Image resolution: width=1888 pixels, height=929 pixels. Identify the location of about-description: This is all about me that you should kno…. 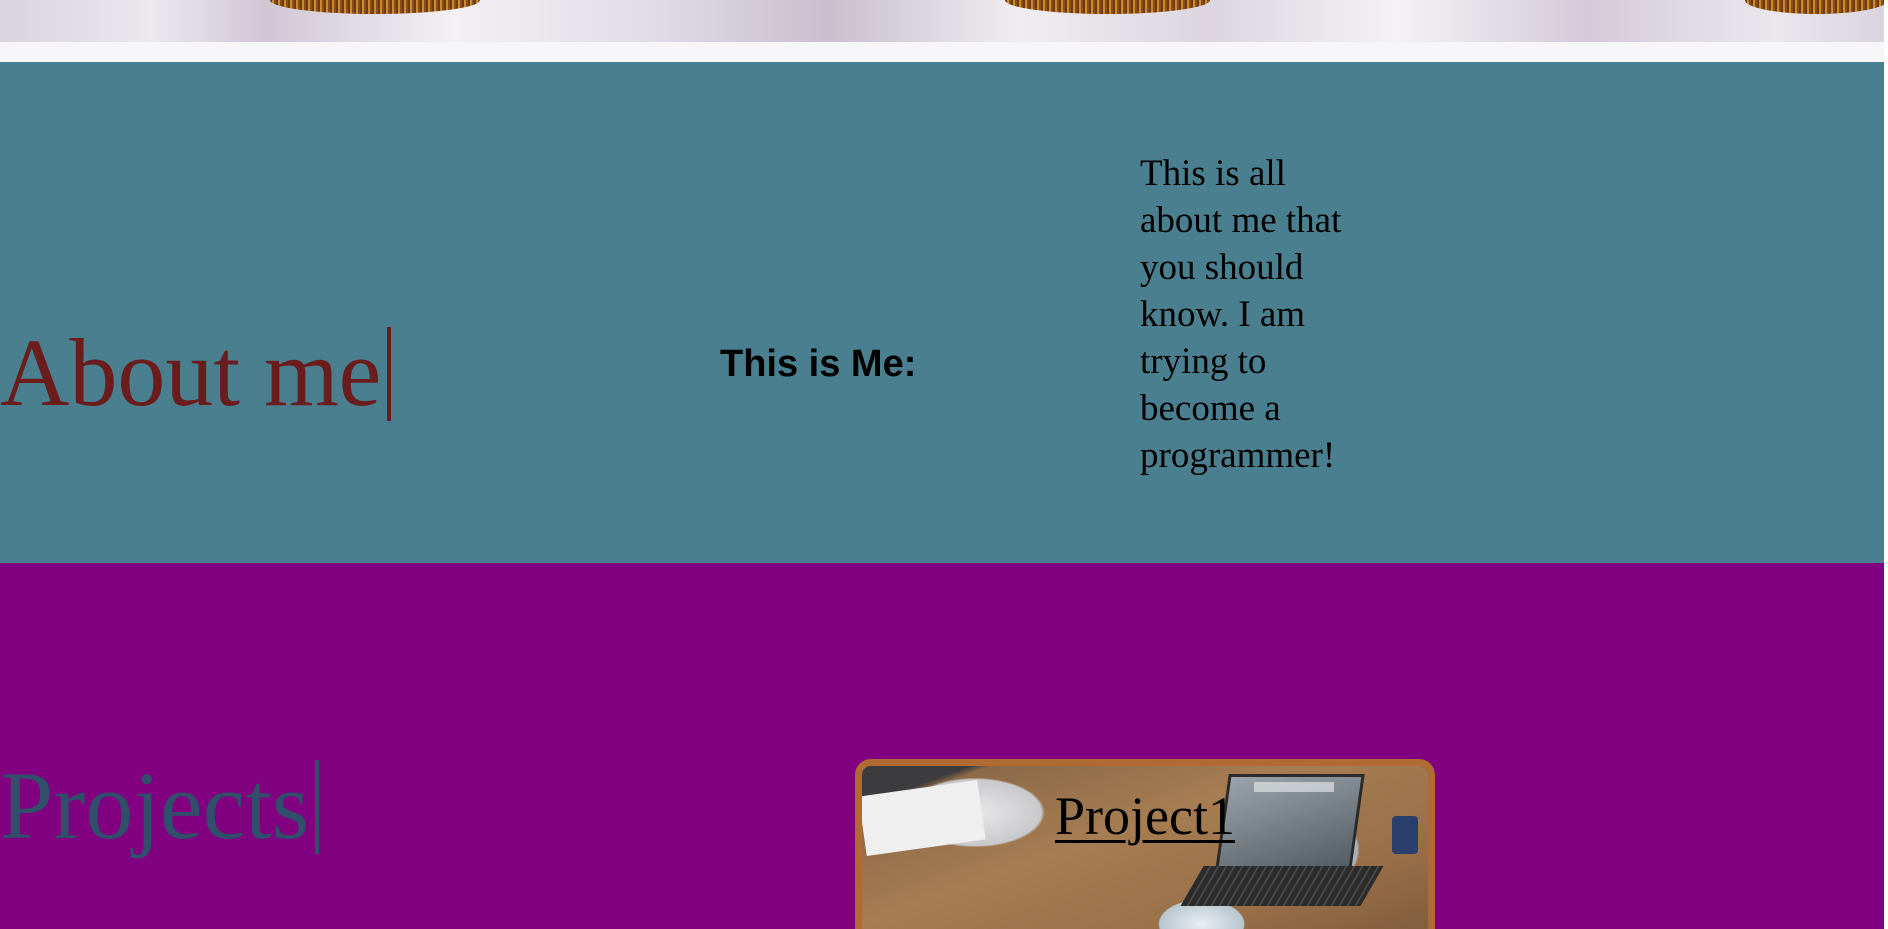
(1241, 314).